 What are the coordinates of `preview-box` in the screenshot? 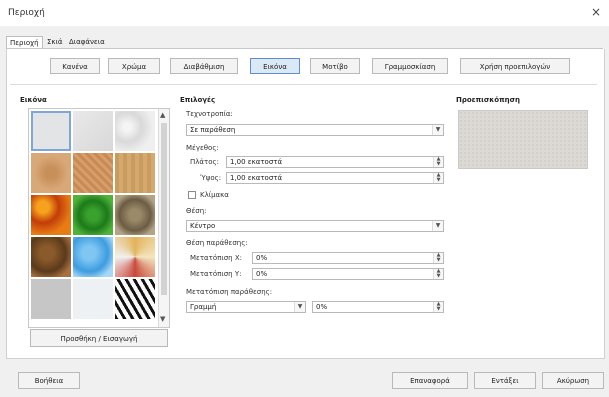 It's located at (523, 139).